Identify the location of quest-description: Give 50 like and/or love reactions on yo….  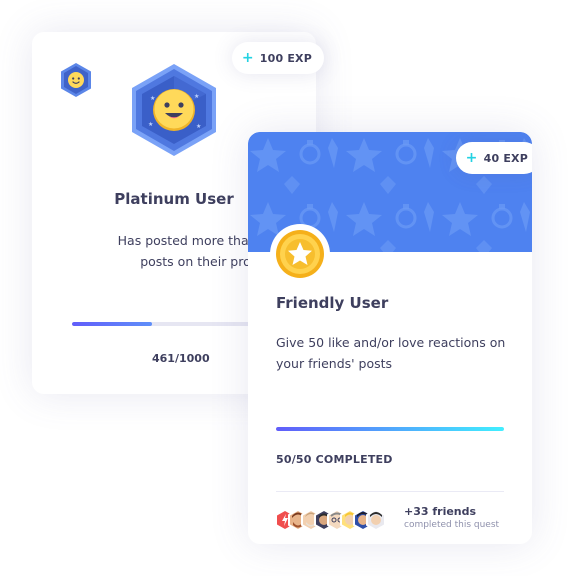
(391, 353).